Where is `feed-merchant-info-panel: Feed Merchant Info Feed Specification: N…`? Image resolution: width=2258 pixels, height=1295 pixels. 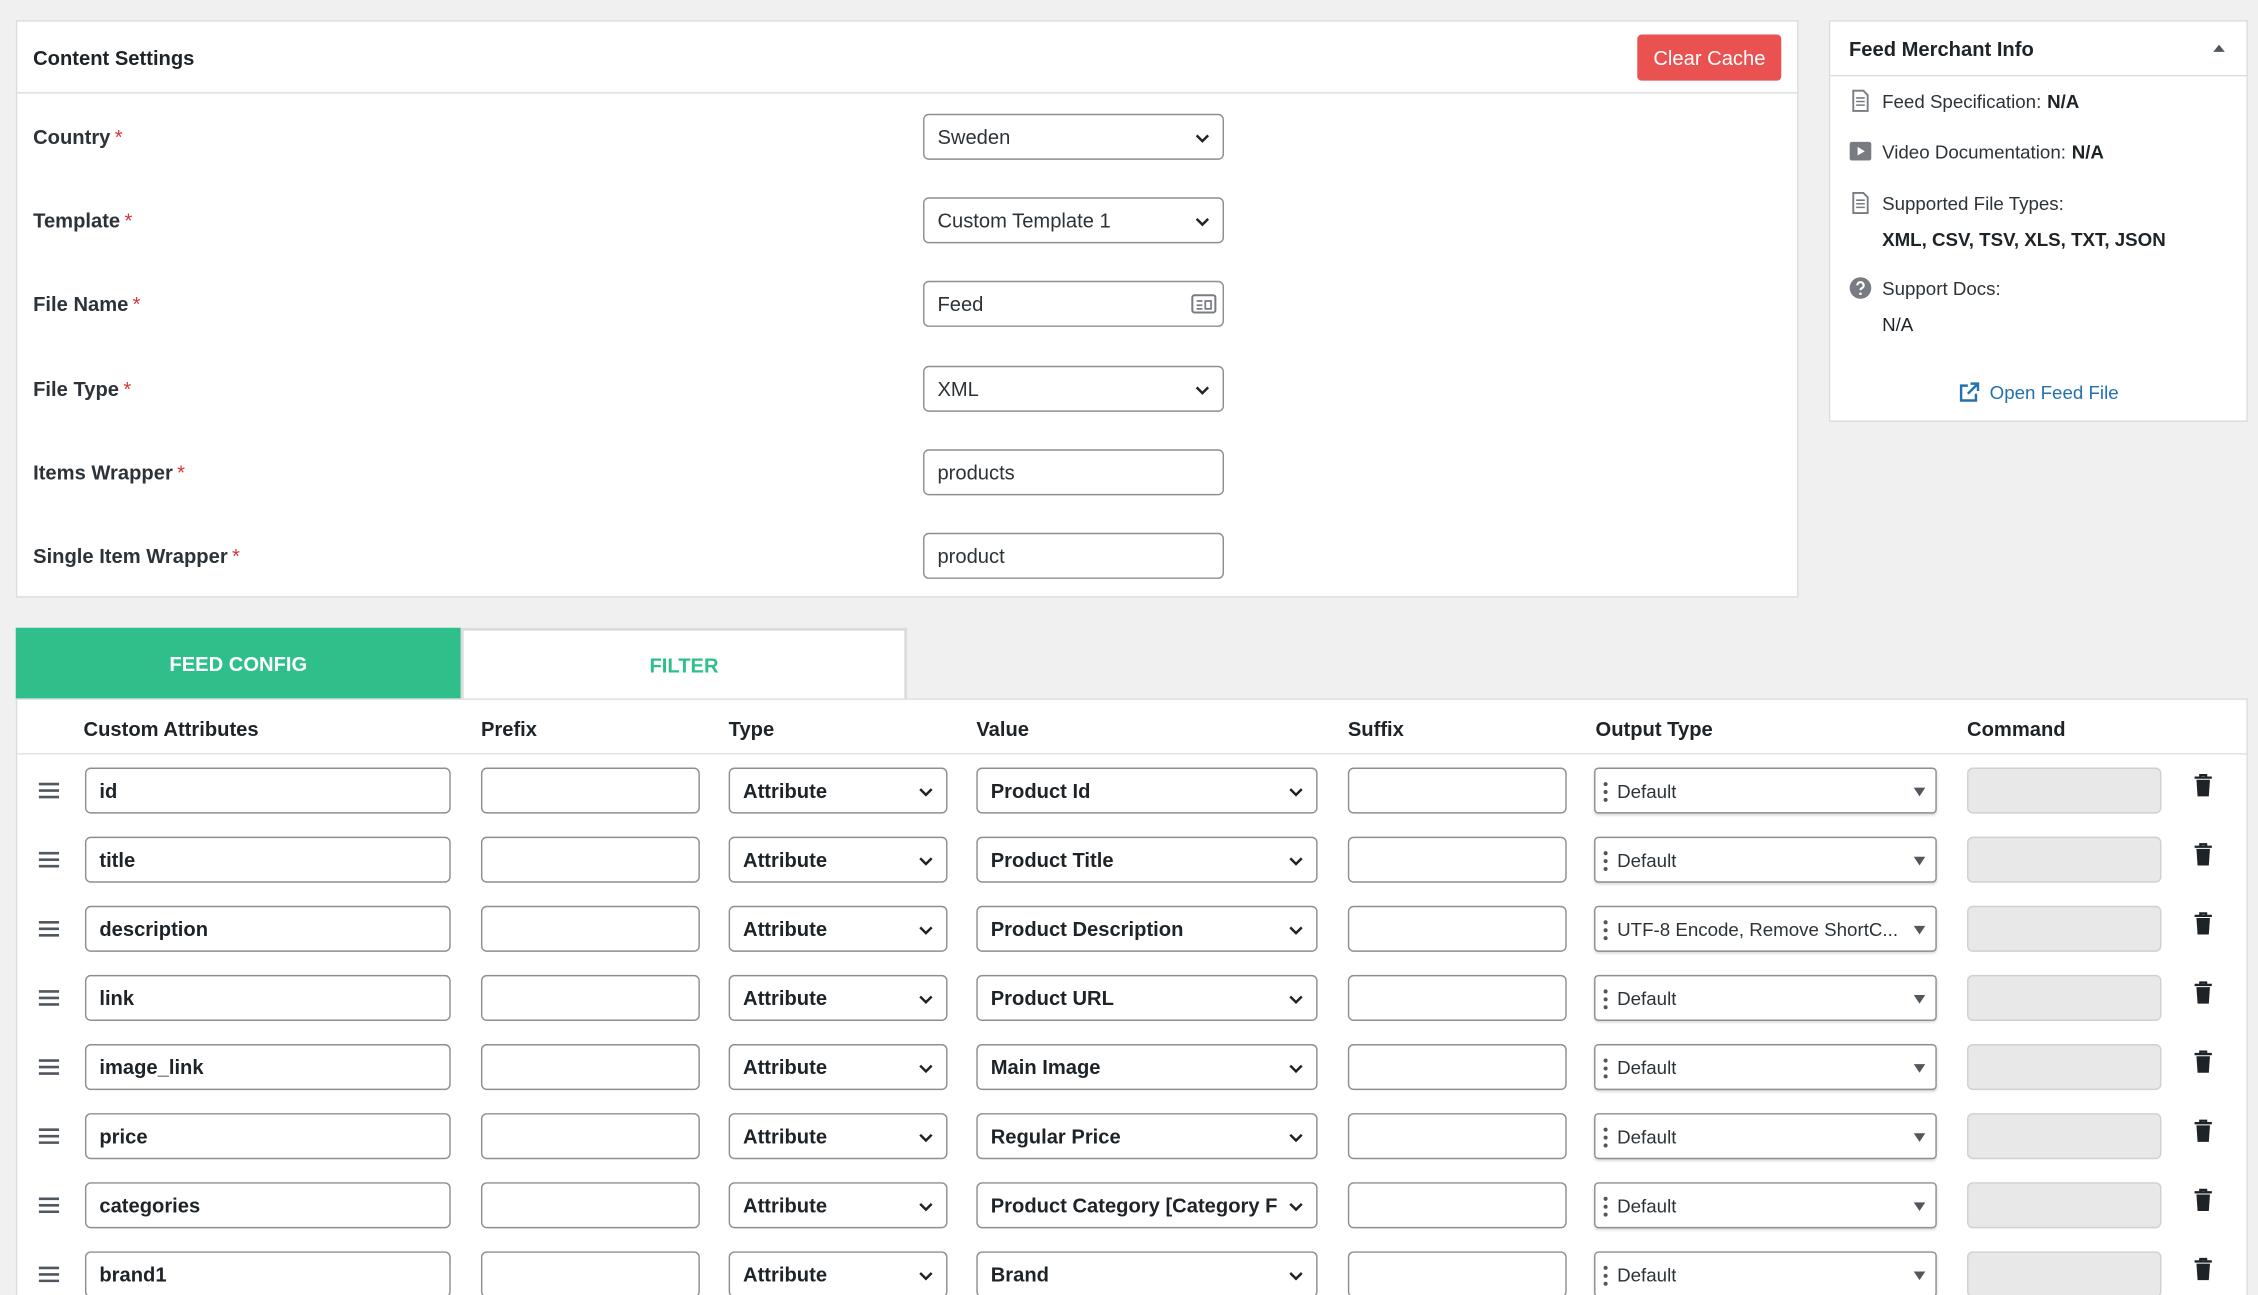
feed-merchant-info-panel: Feed Merchant Info Feed Specification: N… is located at coordinates (2038, 221).